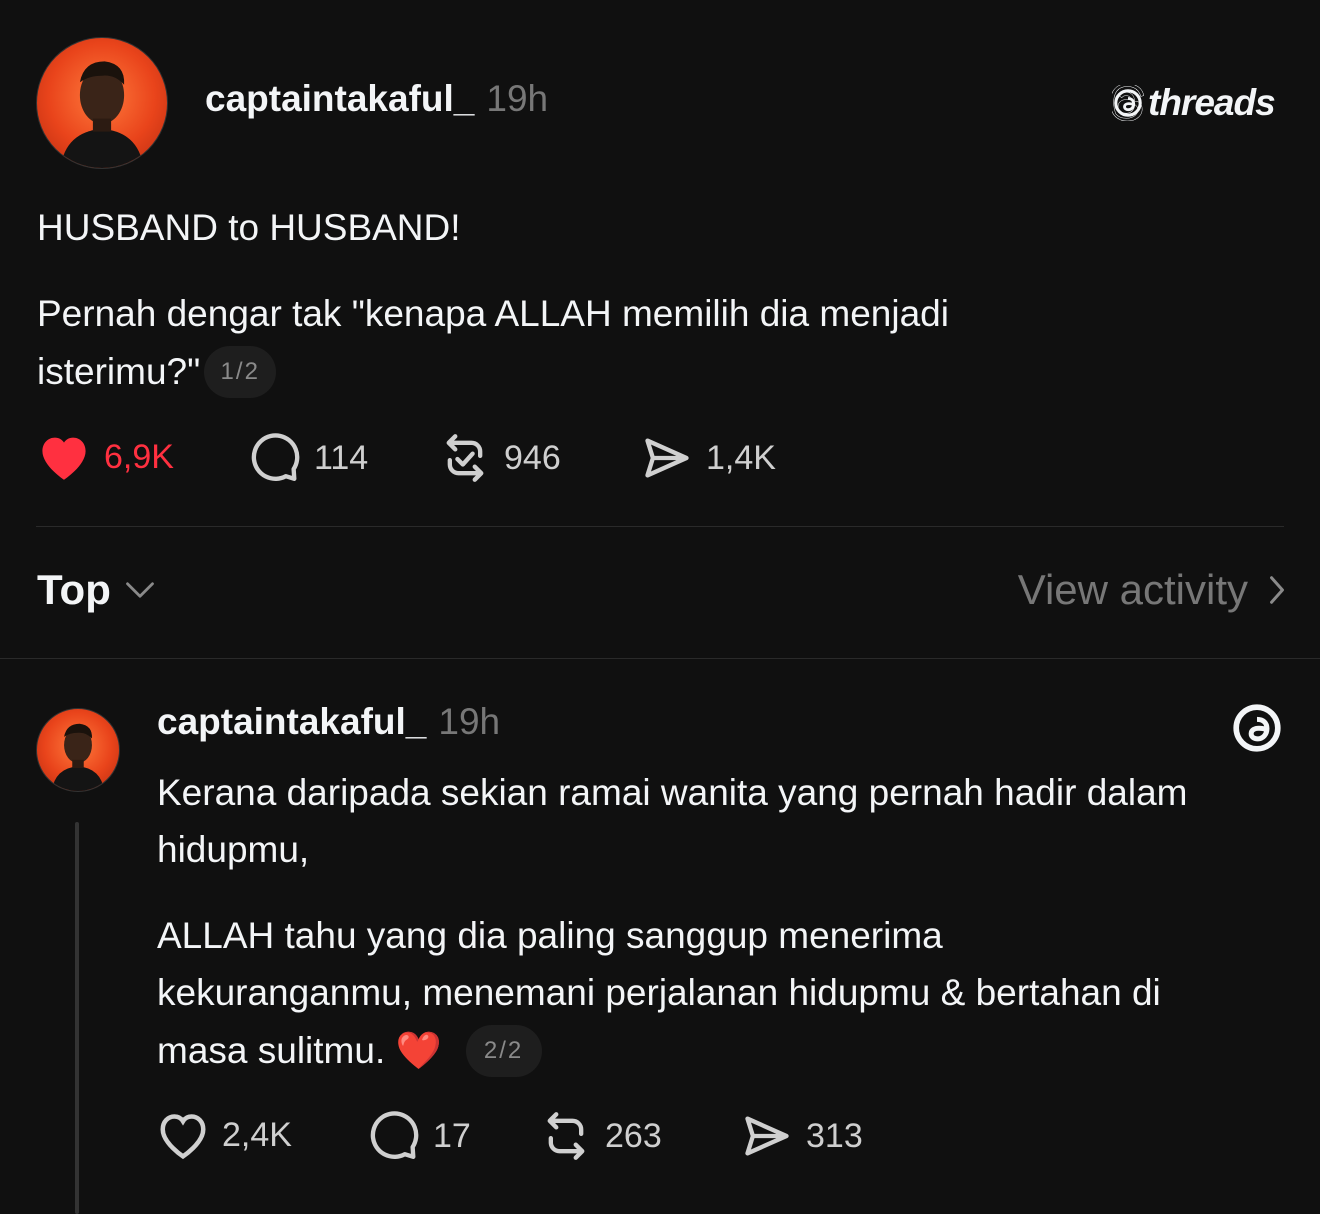 This screenshot has width=1320, height=1214. I want to click on reply-author-avatar, so click(78, 750).